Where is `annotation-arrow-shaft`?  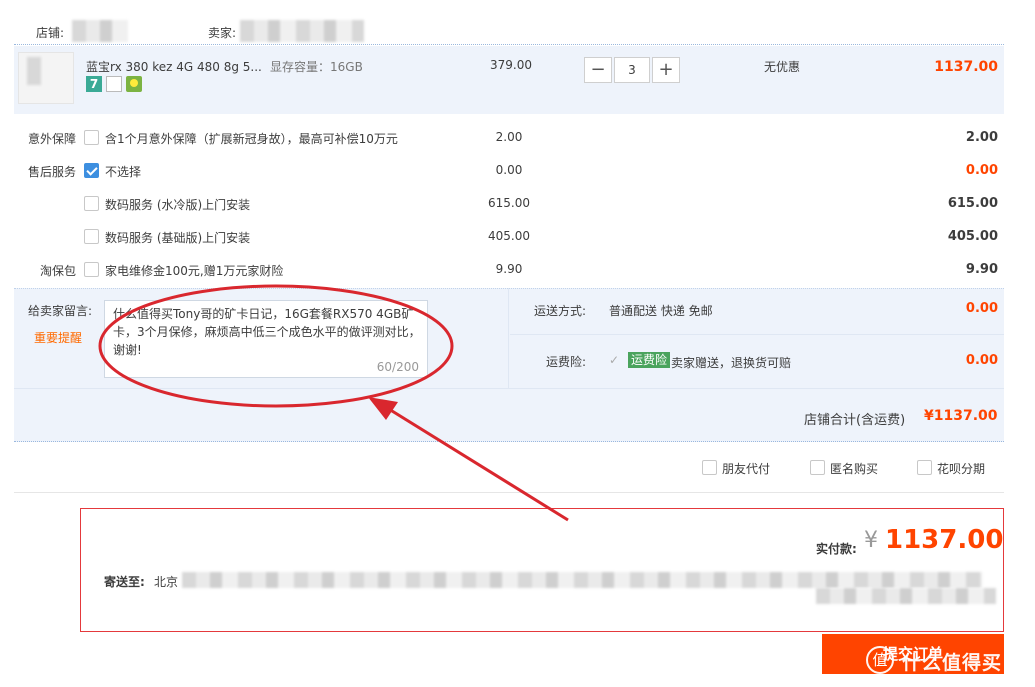 annotation-arrow-shaft is located at coordinates (476, 463).